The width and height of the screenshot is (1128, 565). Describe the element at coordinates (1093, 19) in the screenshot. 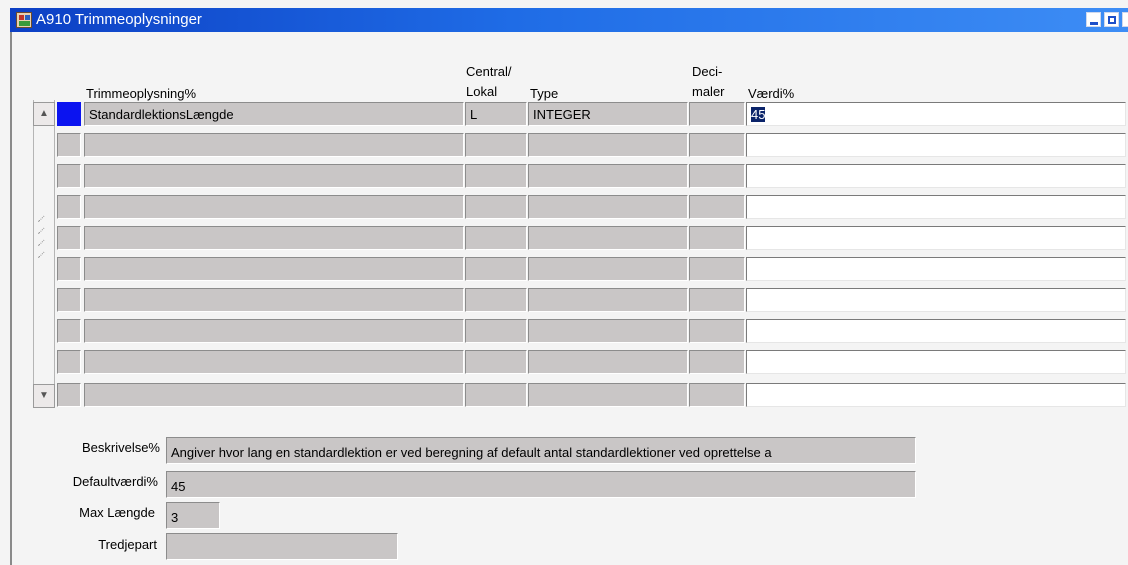

I see `minimize-icon` at that location.